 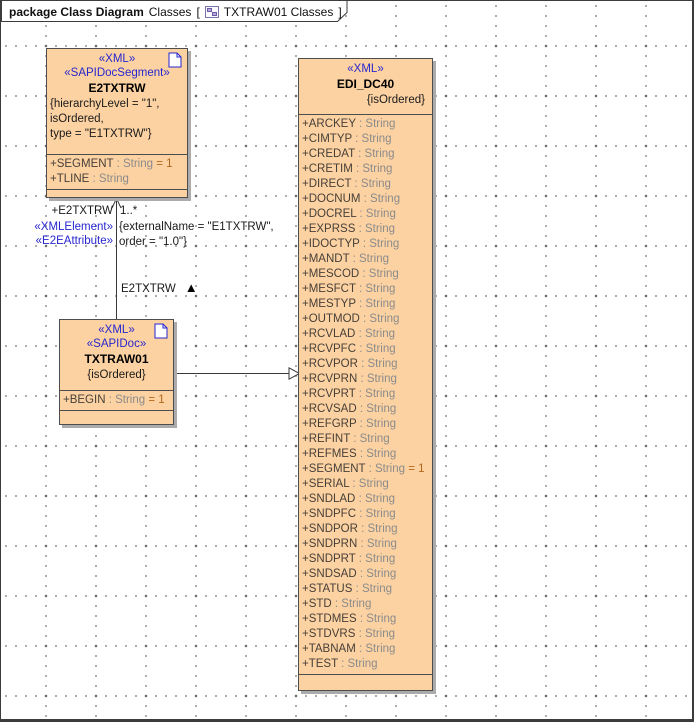 What do you see at coordinates (365, 229) in the screenshot?
I see `attribute-exprss: +EXPRSS : String` at bounding box center [365, 229].